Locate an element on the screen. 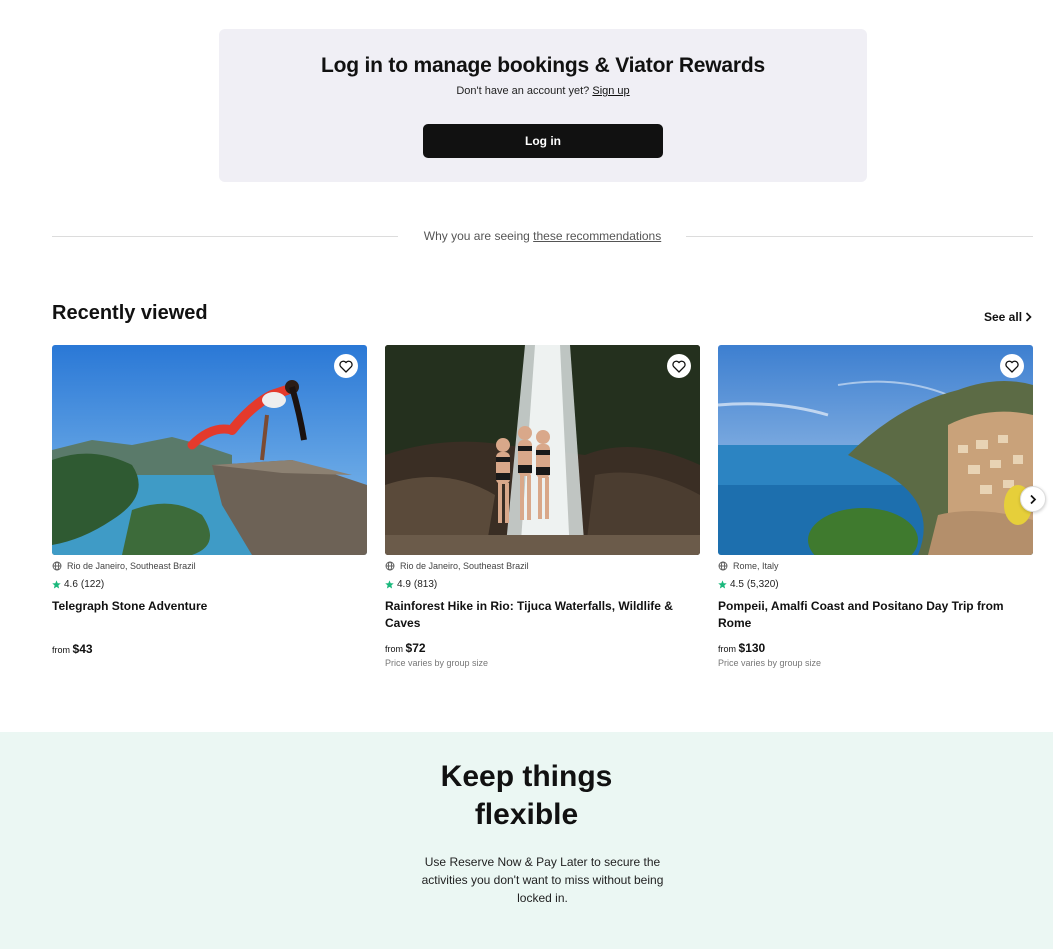  card-price: from $43 is located at coordinates (72, 649).